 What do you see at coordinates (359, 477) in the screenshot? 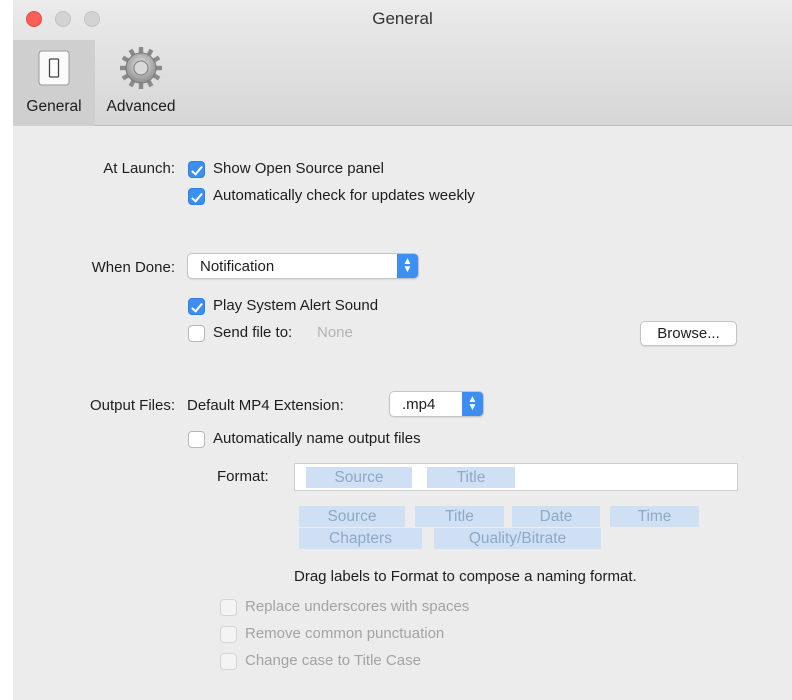
I see `format-token: Source` at bounding box center [359, 477].